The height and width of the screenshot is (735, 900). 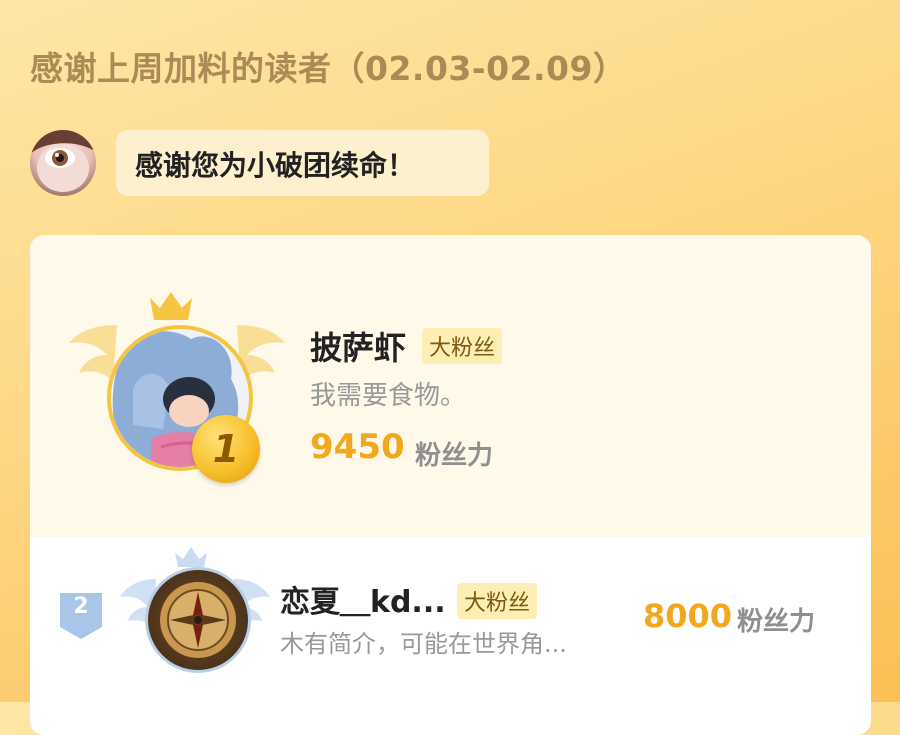 What do you see at coordinates (454, 456) in the screenshot?
I see `rank-1-score-unit: 粉丝力` at bounding box center [454, 456].